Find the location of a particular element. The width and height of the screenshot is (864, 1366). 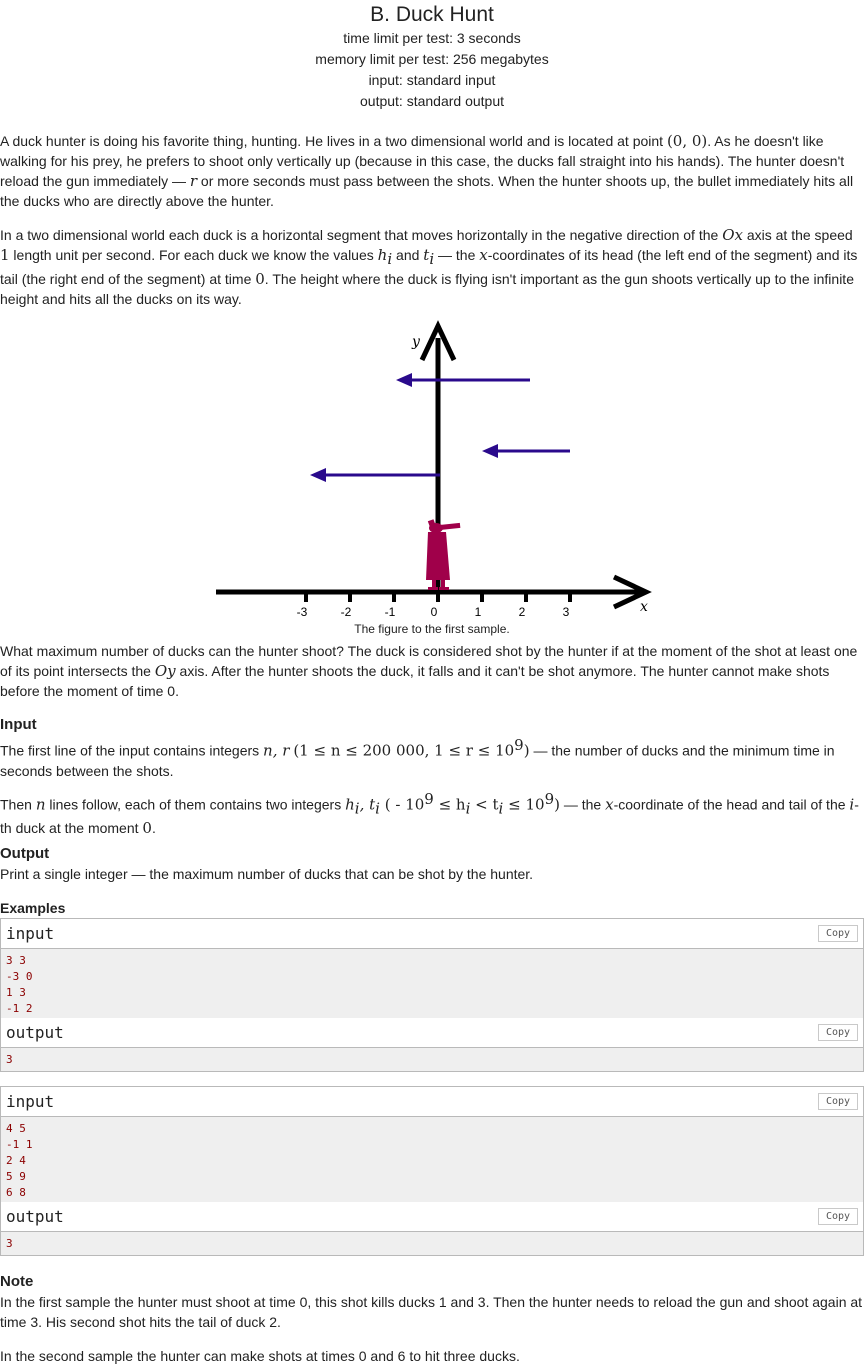

sample-1-input-header: input Copy is located at coordinates (432, 934).